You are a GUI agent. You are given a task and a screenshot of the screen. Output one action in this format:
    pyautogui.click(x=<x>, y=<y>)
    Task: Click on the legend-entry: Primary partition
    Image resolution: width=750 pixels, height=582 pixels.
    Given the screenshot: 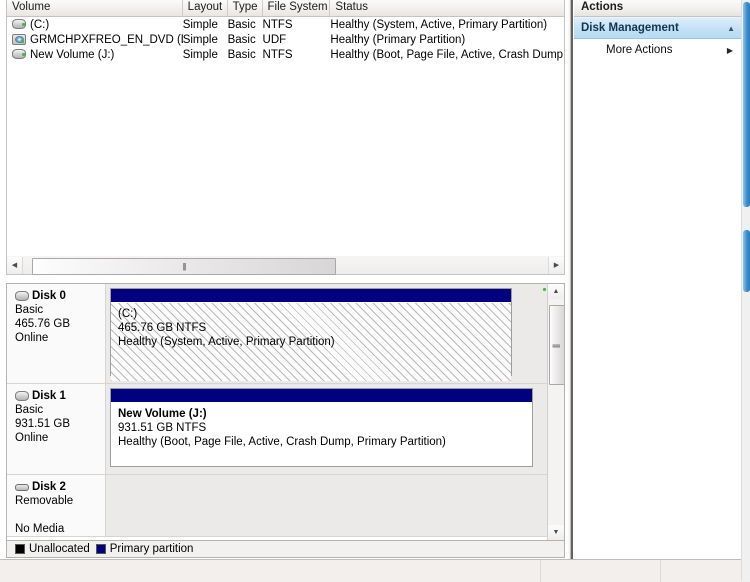 What is the action you would take?
    pyautogui.click(x=144, y=549)
    